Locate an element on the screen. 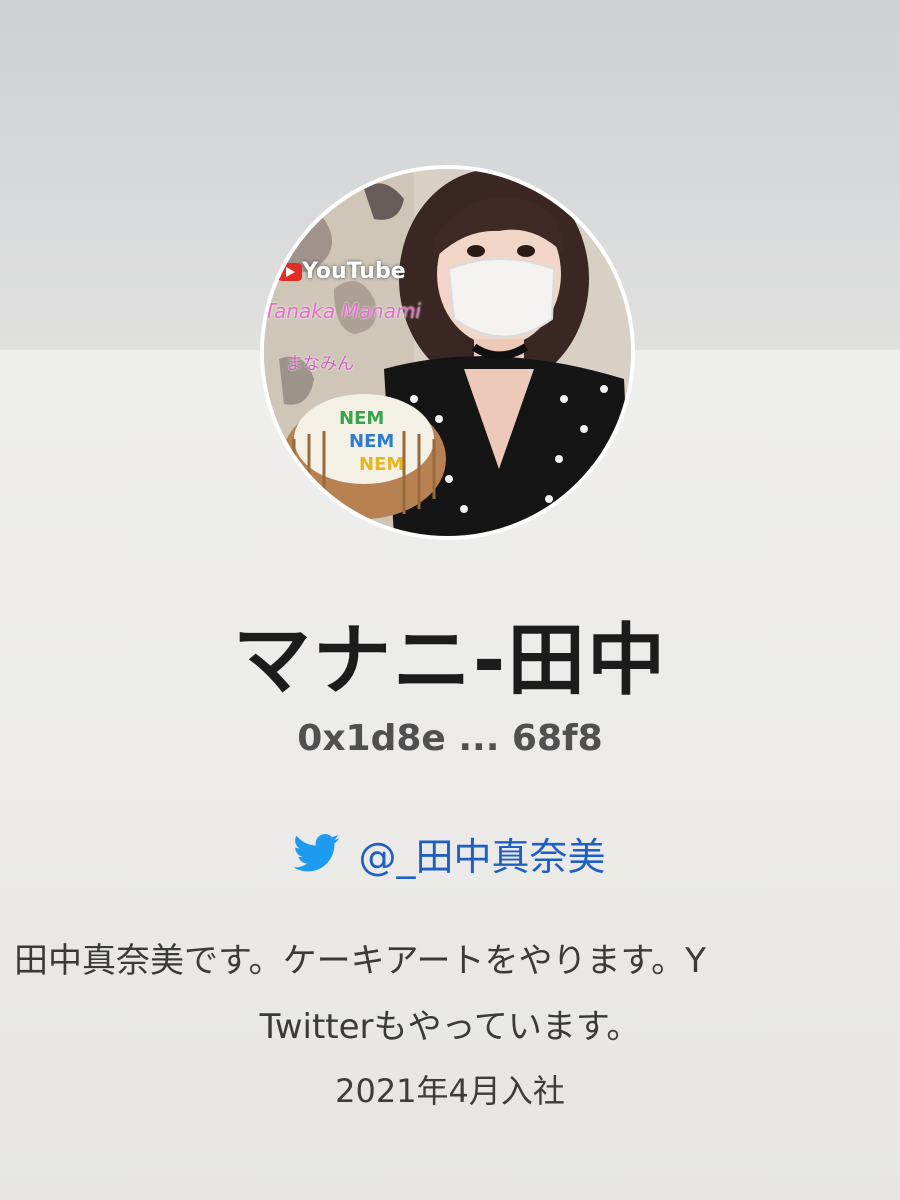  cake-text-1: NEM is located at coordinates (361, 418).